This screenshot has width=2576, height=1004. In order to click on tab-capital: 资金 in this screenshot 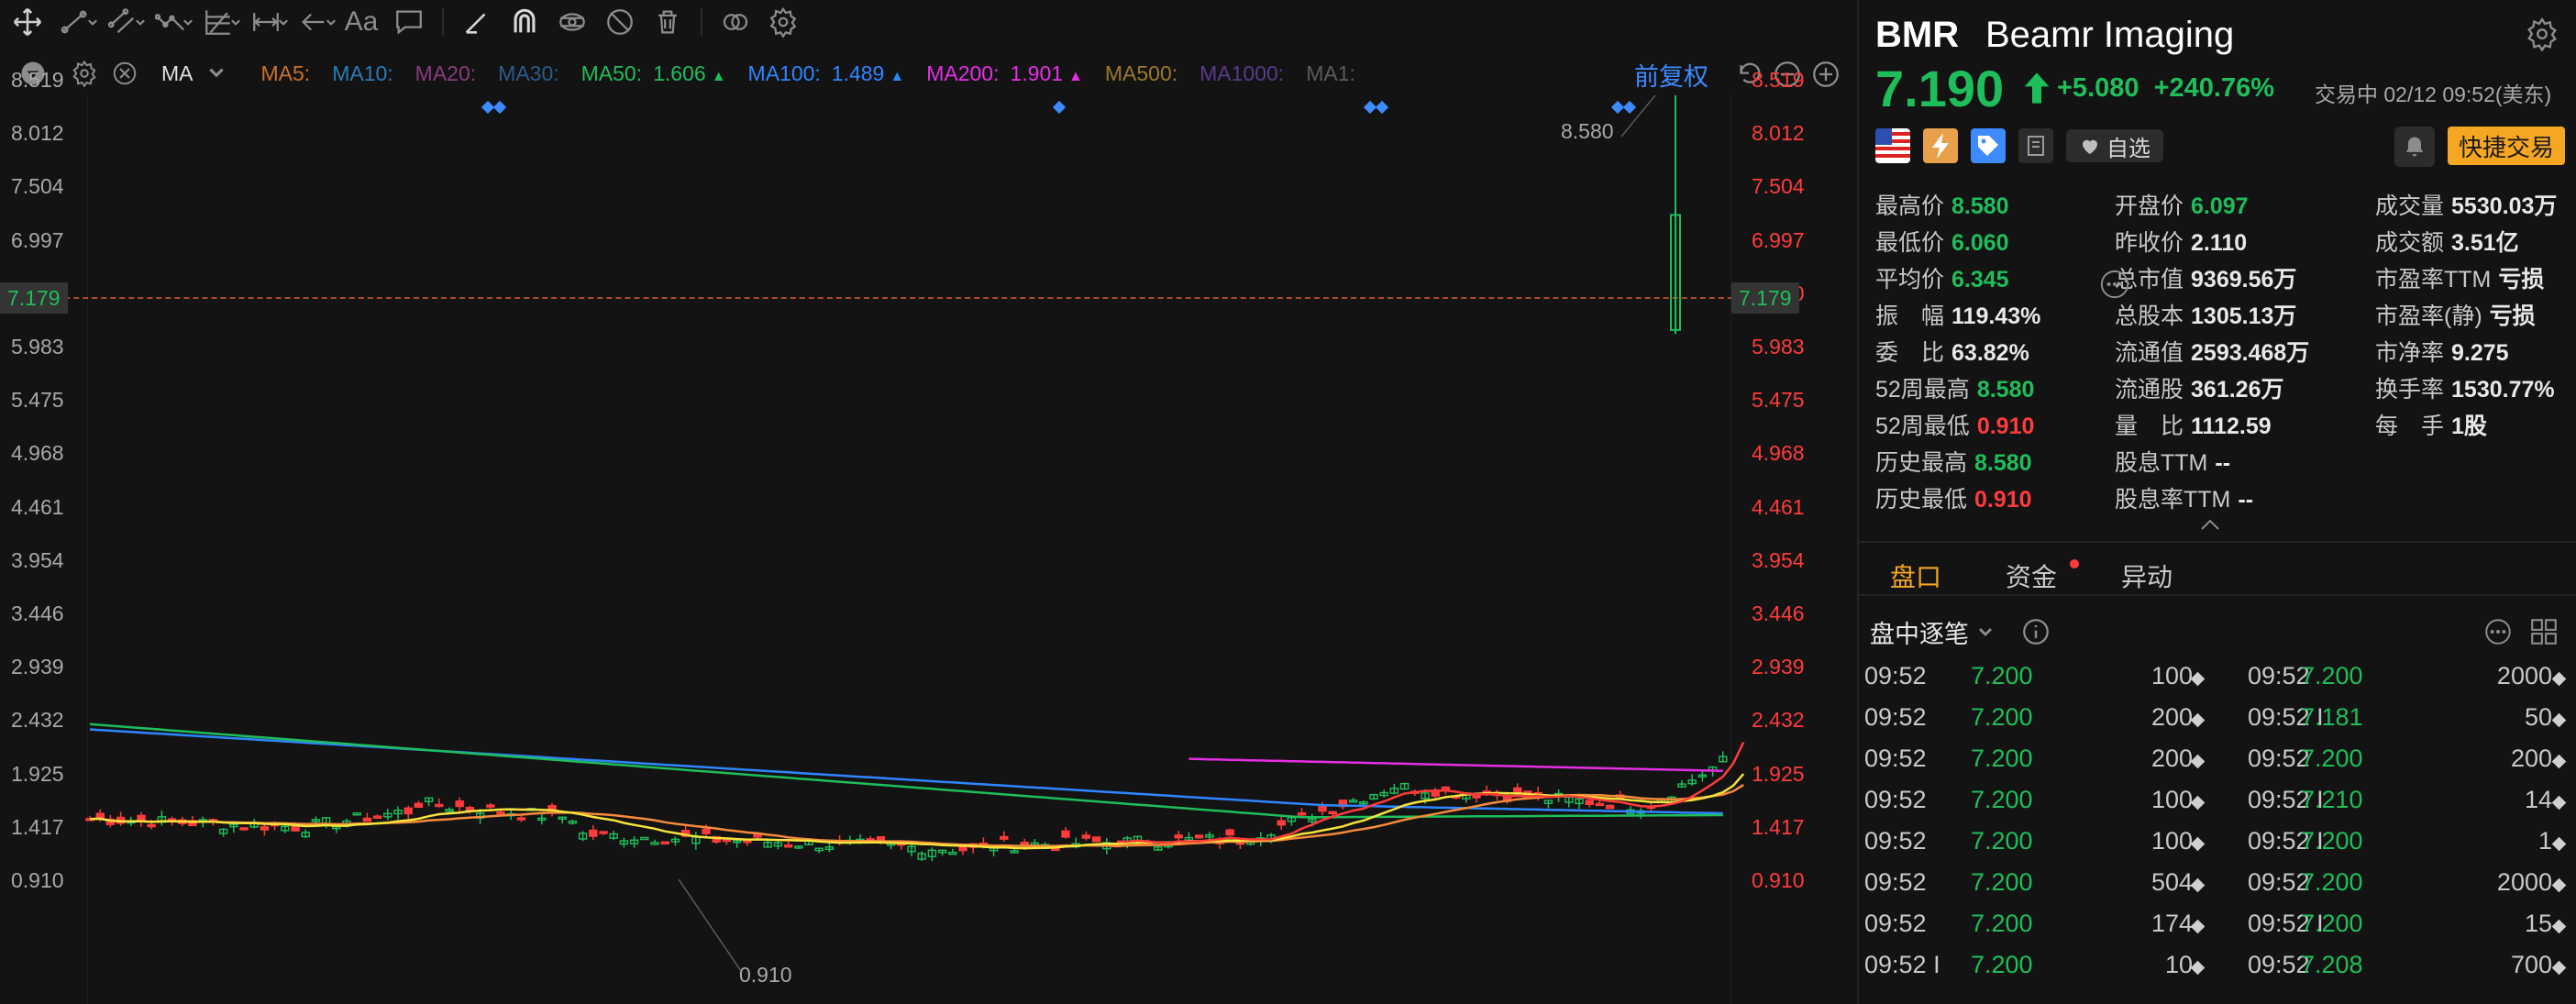, I will do `click(2031, 575)`.